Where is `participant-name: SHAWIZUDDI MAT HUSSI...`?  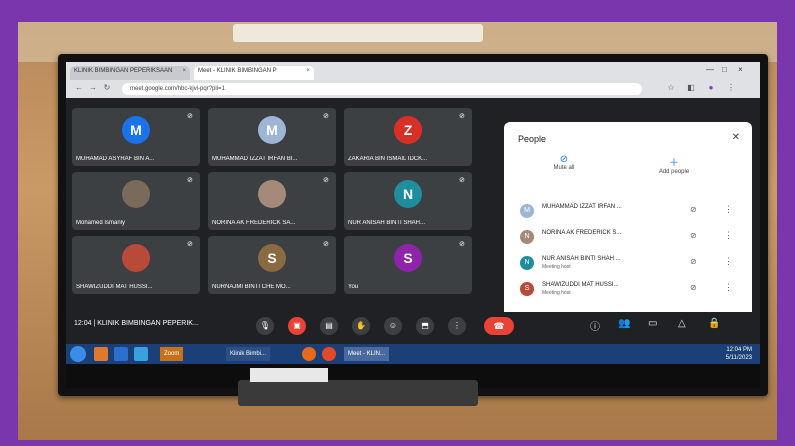 participant-name: SHAWIZUDDI MAT HUSSI... is located at coordinates (114, 287).